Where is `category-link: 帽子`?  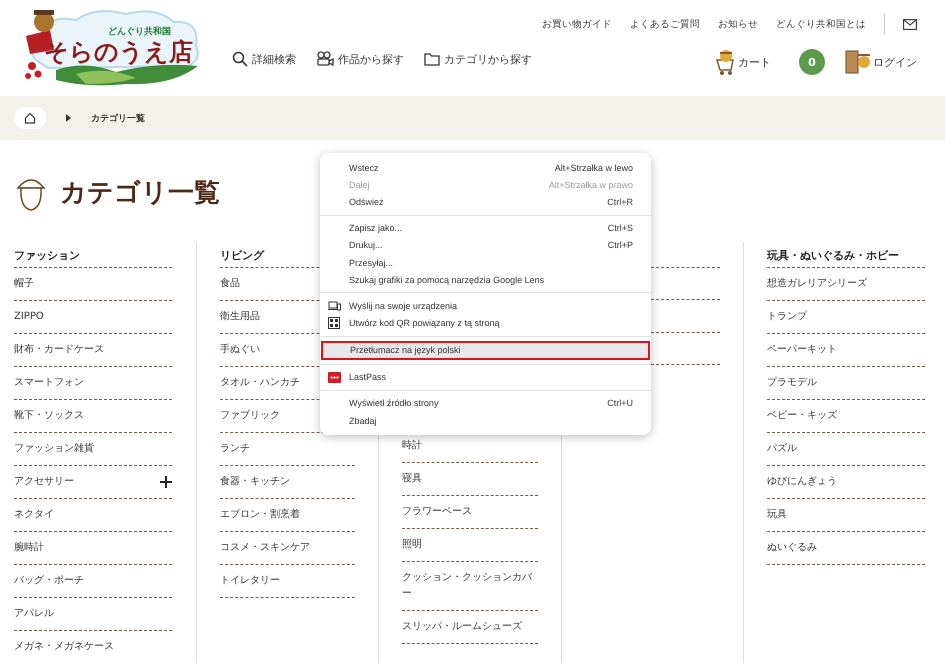 category-link: 帽子 is located at coordinates (93, 284).